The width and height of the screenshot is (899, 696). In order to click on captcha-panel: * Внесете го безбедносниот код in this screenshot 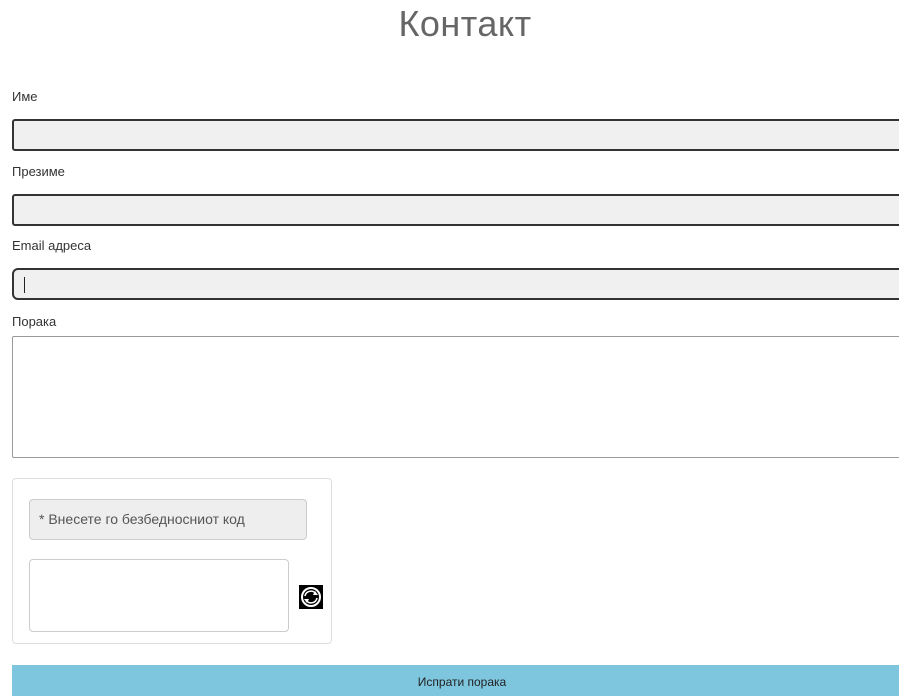, I will do `click(172, 561)`.